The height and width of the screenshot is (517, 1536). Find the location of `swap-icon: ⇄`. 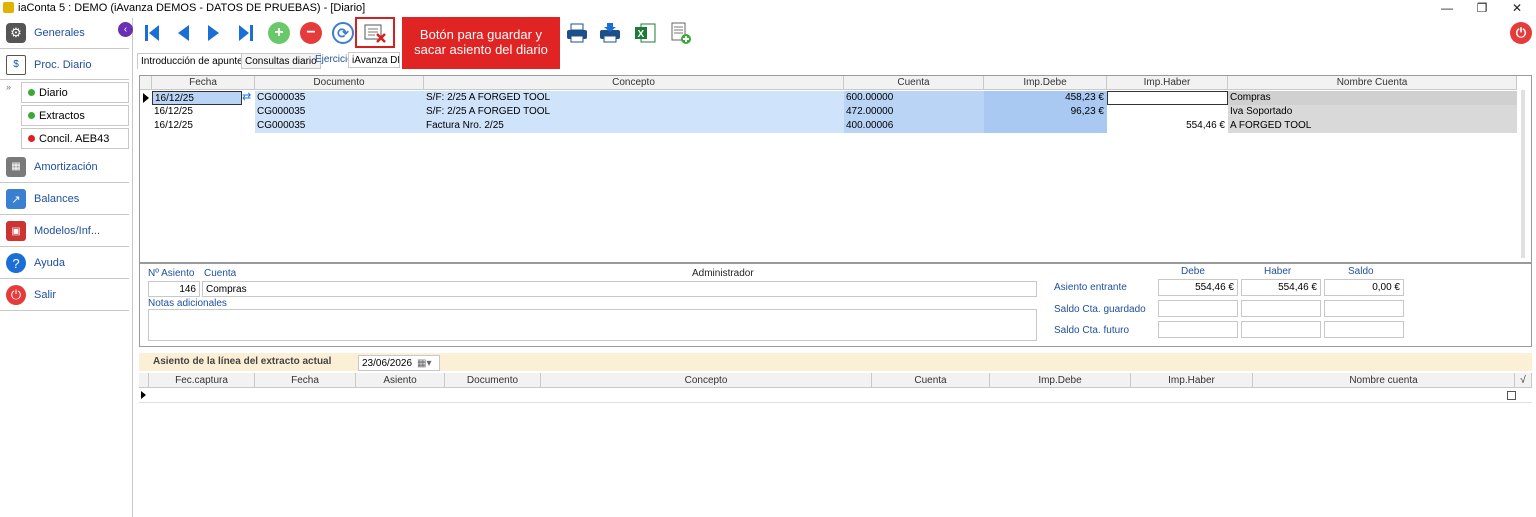

swap-icon: ⇄ is located at coordinates (248, 98).